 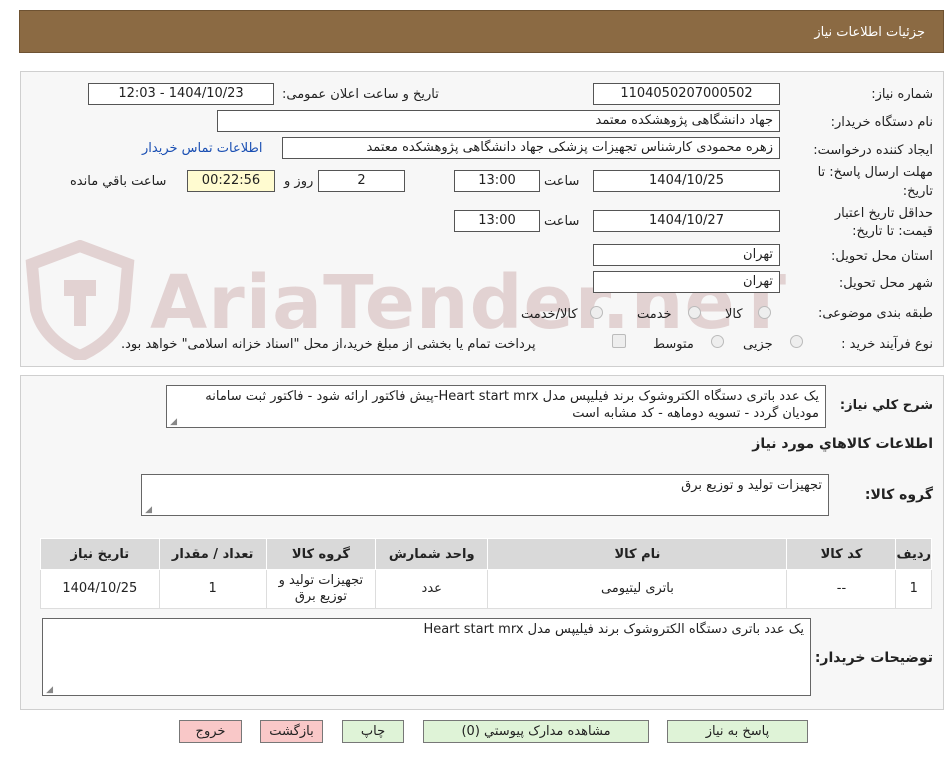 What do you see at coordinates (892, 231) in the screenshot?
I see `validity-label-date: قیمت: تا تاریخ:` at bounding box center [892, 231].